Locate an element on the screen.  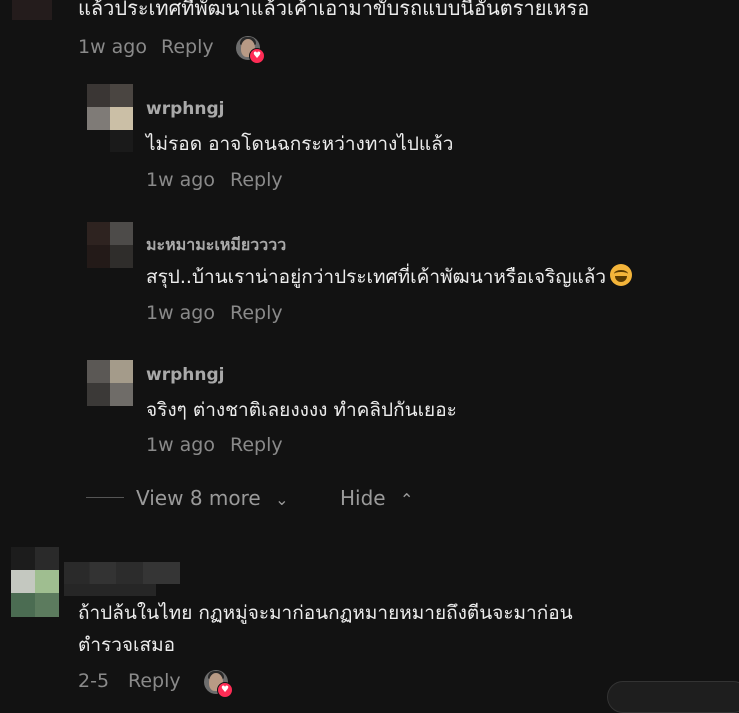
bottom-avatar is located at coordinates (35, 582).